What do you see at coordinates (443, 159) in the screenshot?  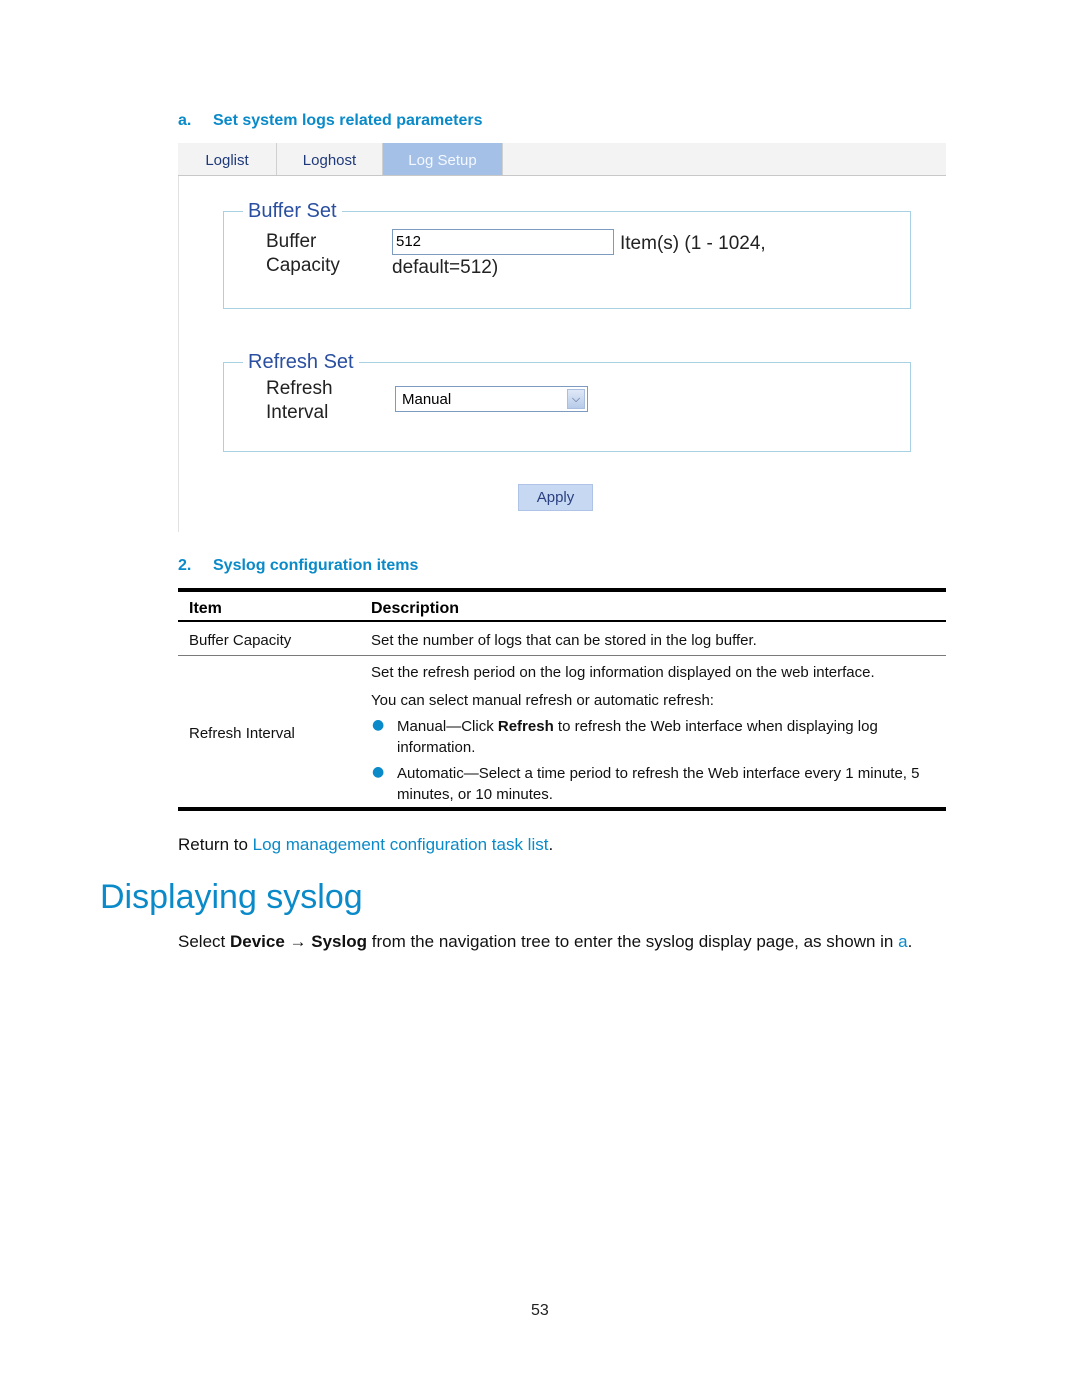 I see `tab-log-setup: Log Setup` at bounding box center [443, 159].